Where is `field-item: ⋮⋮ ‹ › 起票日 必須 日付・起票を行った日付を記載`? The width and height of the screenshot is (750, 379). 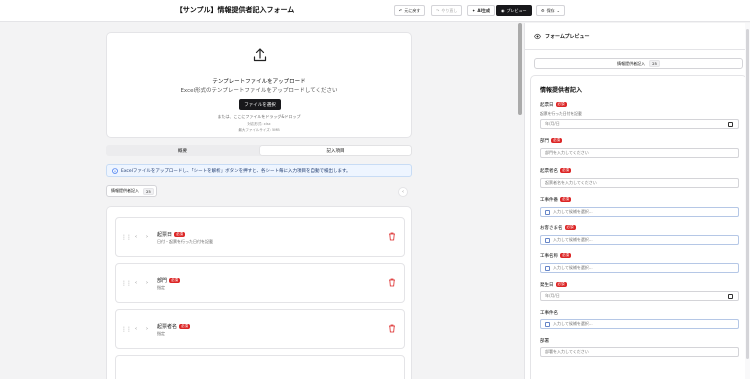 field-item: ⋮⋮ ‹ › 起票日 必須 日付・起票を行った日付を記載 is located at coordinates (260, 237).